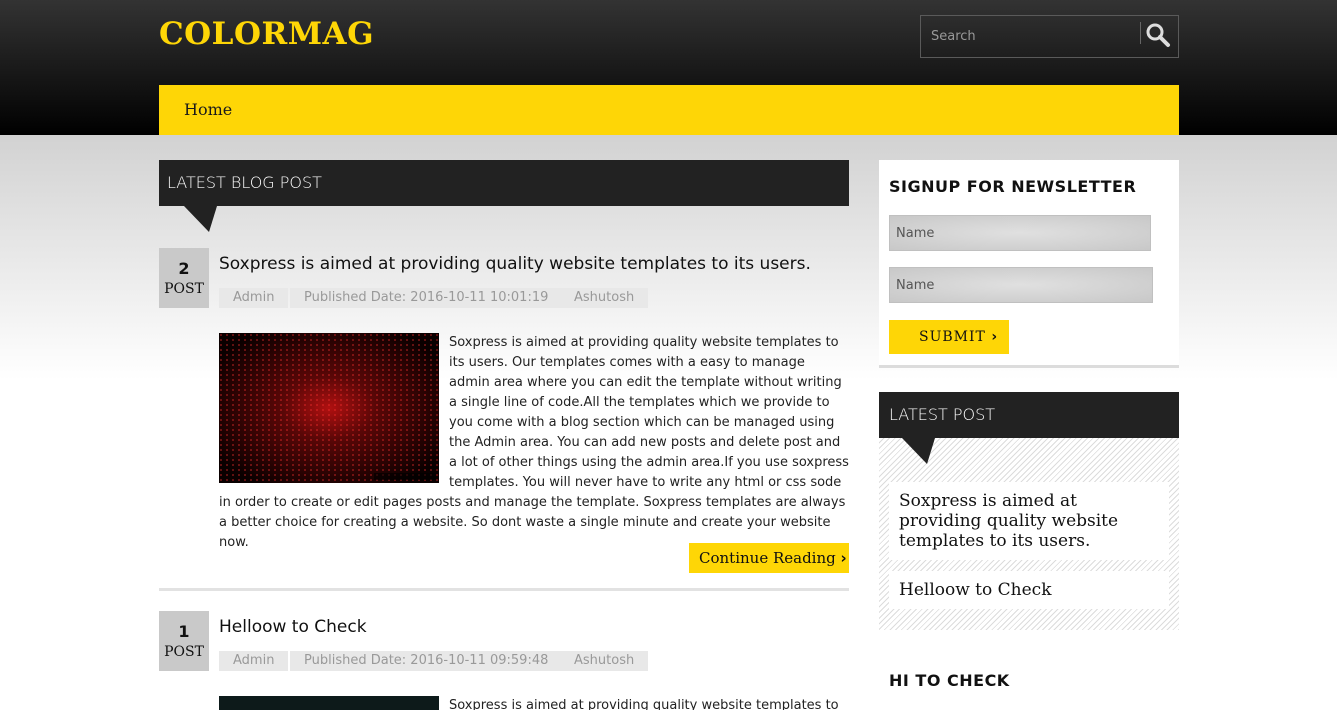 The height and width of the screenshot is (710, 1337). What do you see at coordinates (1029, 590) in the screenshot?
I see `latest-post-item: Helloow to Check` at bounding box center [1029, 590].